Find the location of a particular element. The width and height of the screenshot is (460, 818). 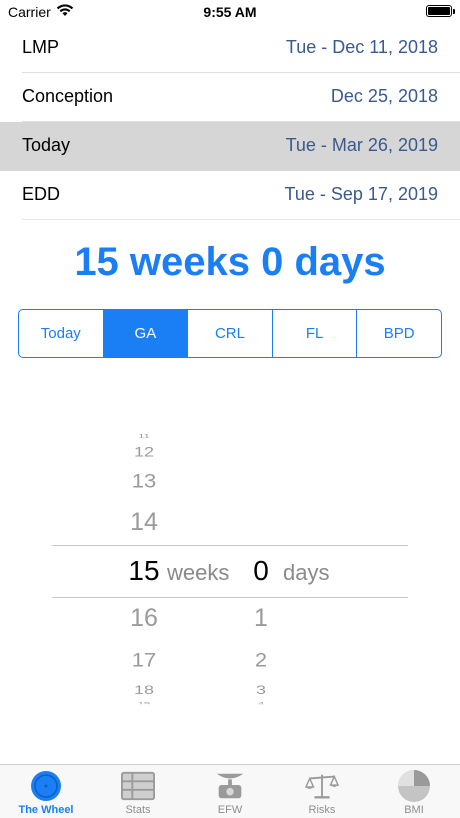

picker-weeks-option: 11 is located at coordinates (144, 436).